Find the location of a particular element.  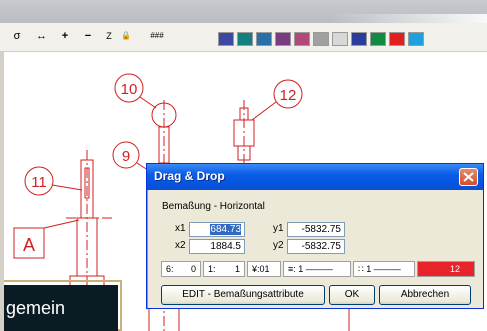

x1-field: 684.73 is located at coordinates (217, 229).